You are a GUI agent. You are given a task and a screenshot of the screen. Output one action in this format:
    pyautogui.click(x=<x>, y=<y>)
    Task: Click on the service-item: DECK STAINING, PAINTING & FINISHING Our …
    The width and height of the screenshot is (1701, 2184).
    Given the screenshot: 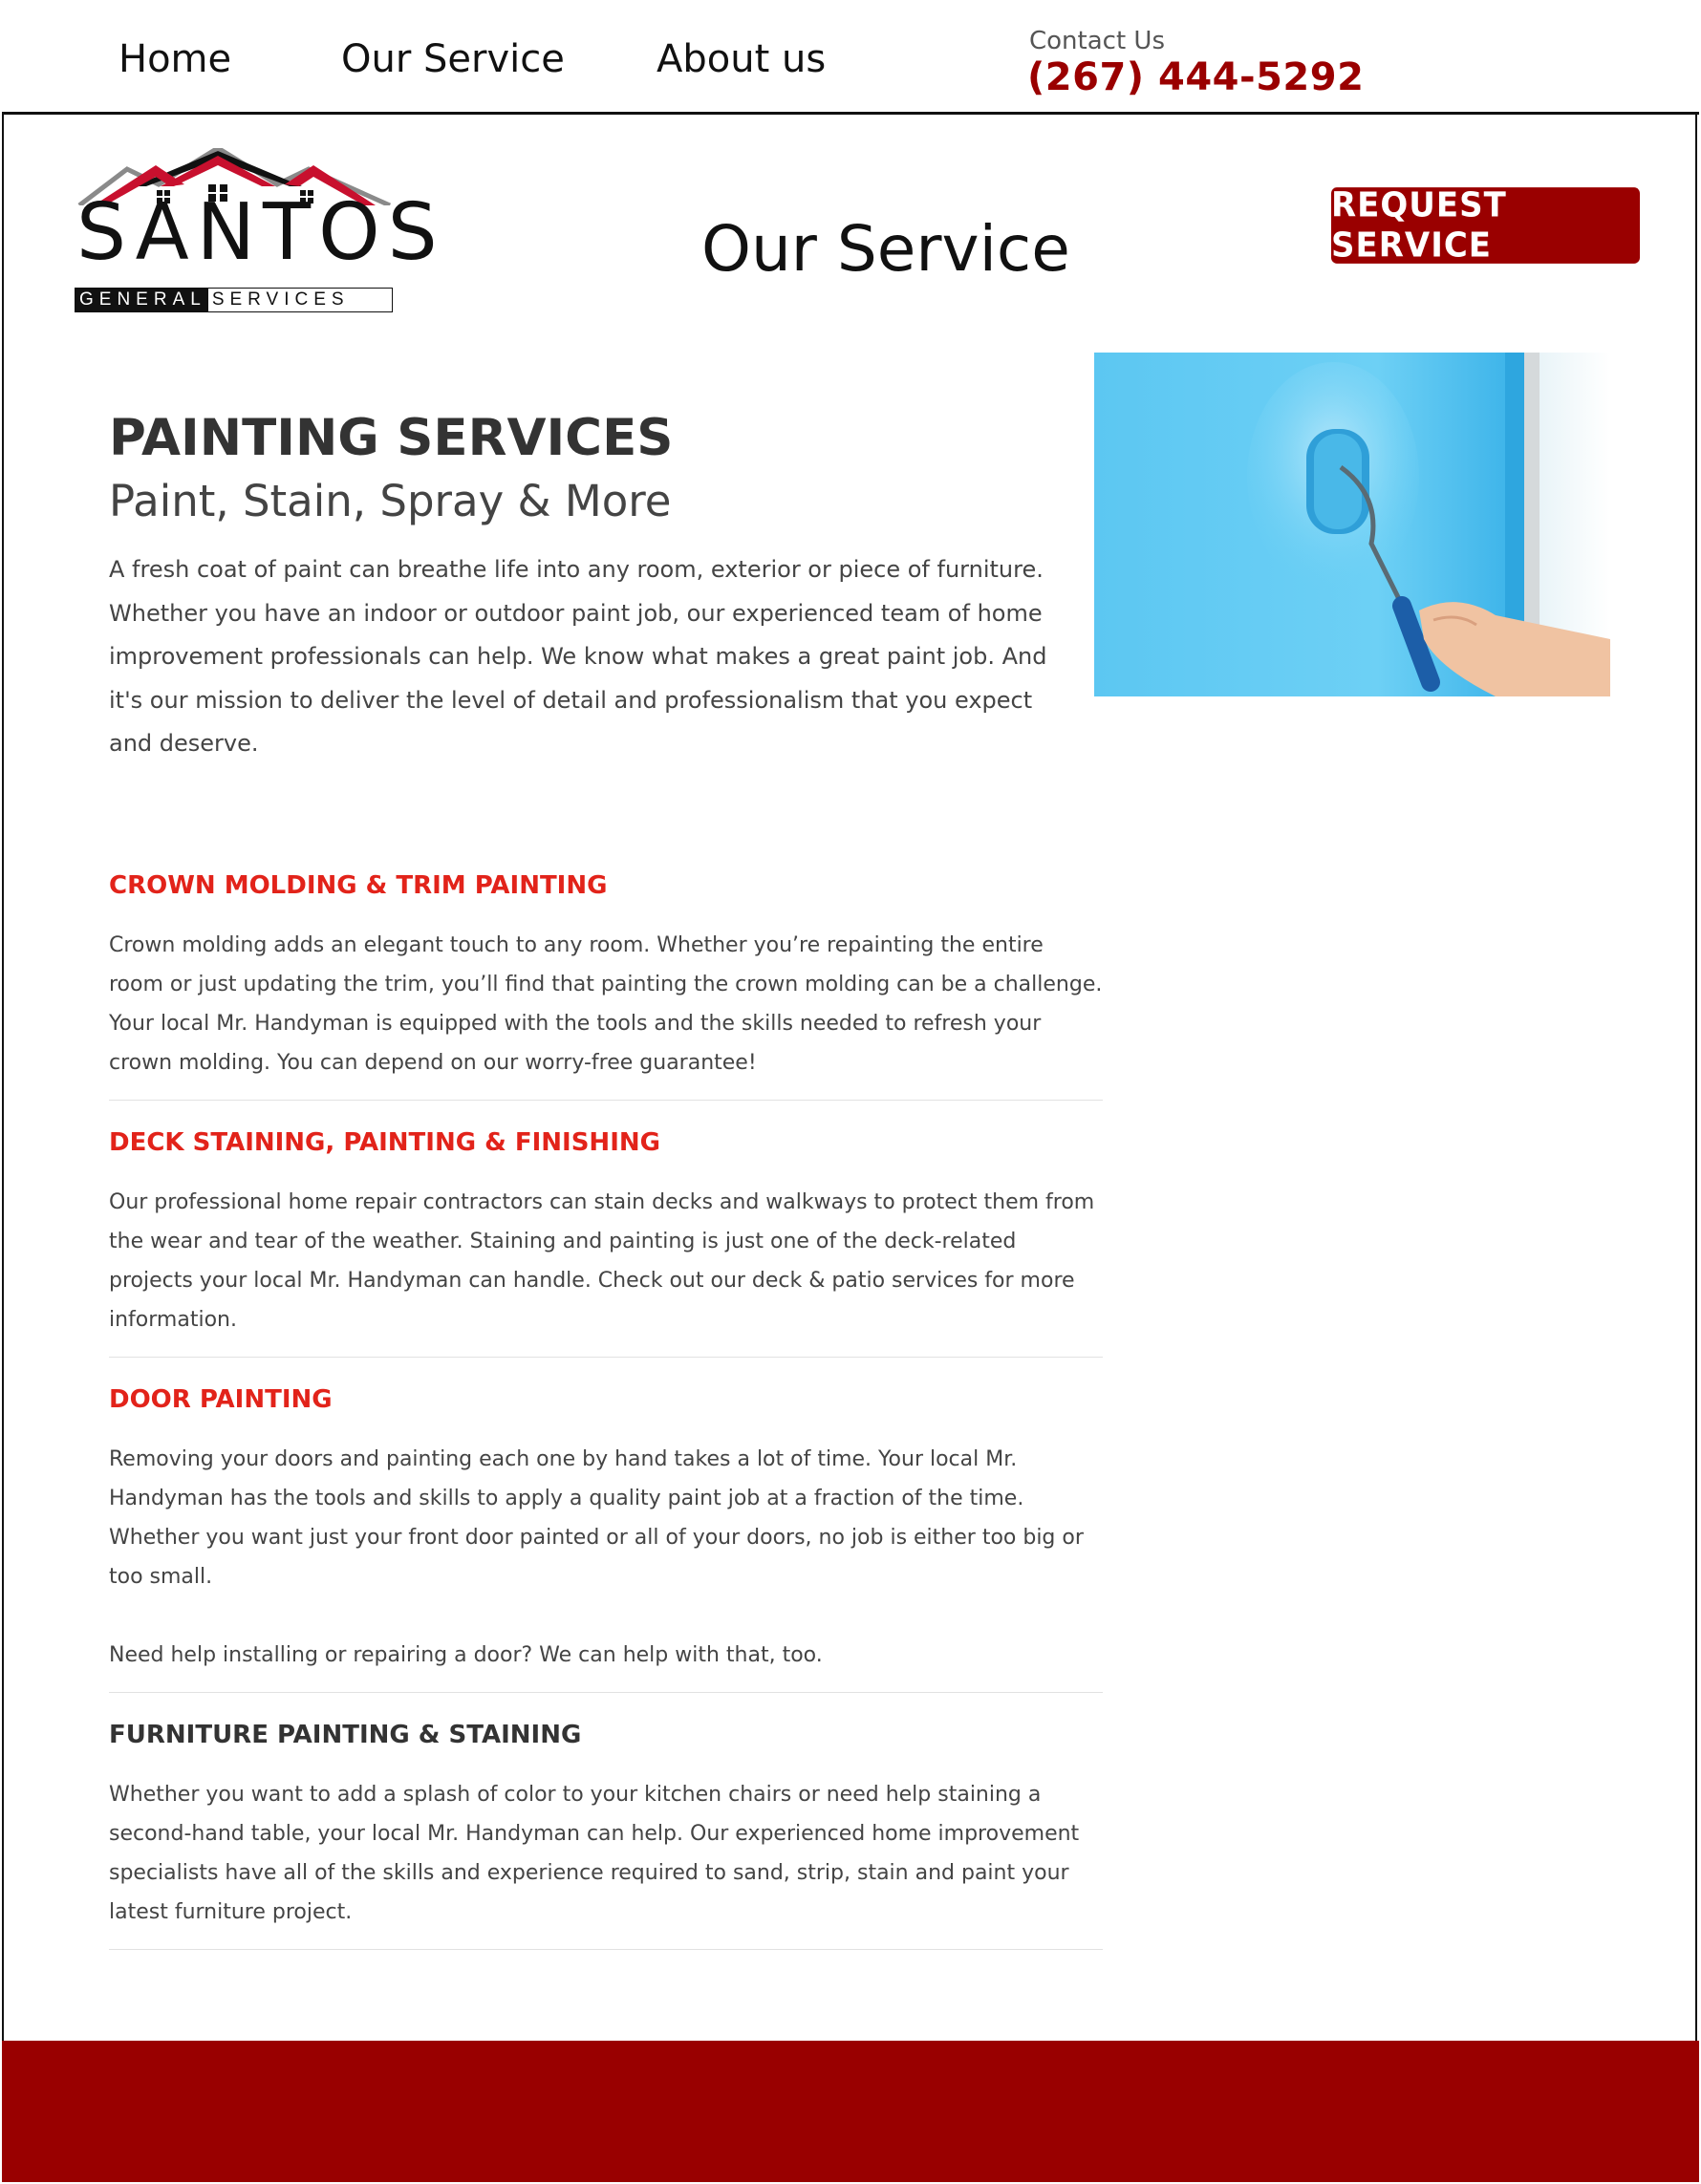 What is the action you would take?
    pyautogui.click(x=606, y=1240)
    